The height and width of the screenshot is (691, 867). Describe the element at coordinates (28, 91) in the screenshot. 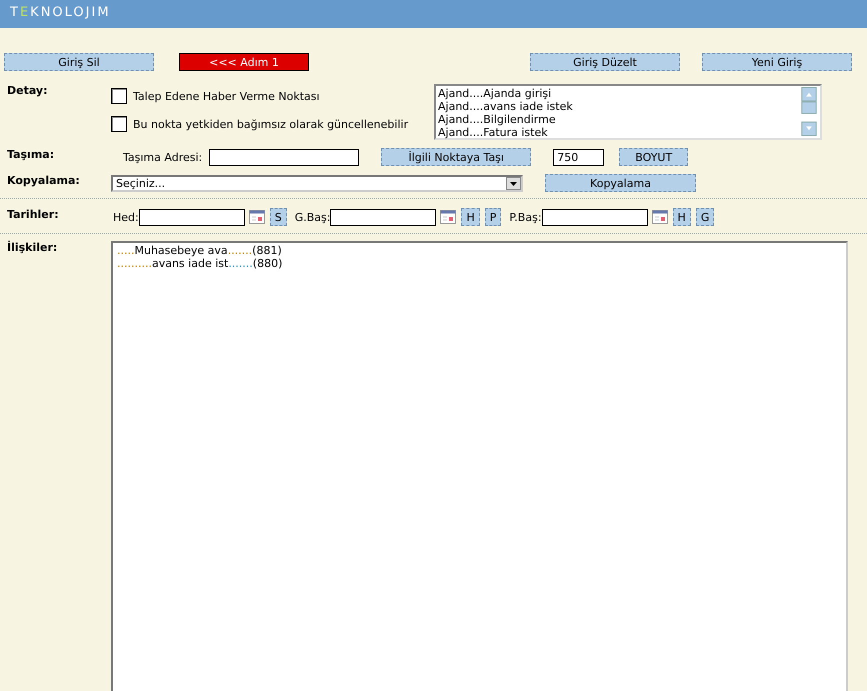

I see `field-label: Detay:` at that location.